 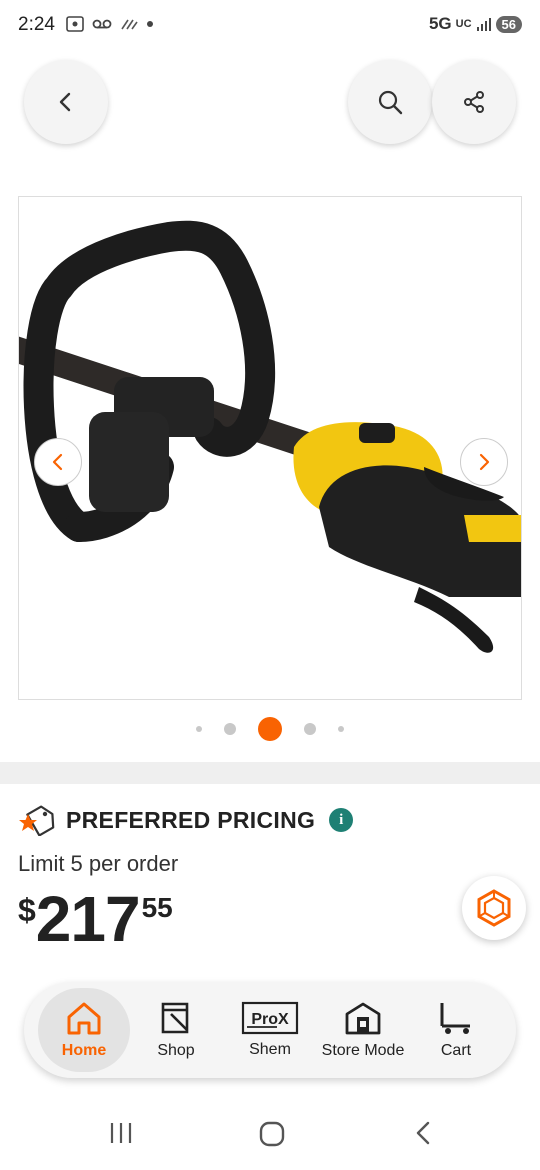 I want to click on previous-image-button, so click(x=58, y=462).